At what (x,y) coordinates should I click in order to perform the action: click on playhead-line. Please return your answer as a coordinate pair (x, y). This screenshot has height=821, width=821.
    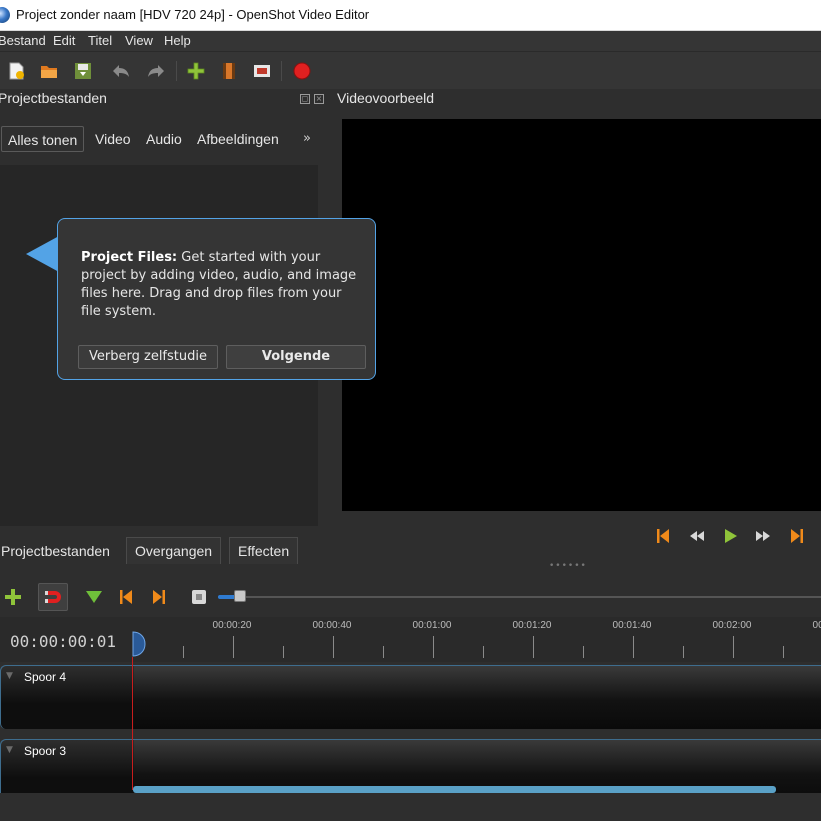
    Looking at the image, I should click on (132, 723).